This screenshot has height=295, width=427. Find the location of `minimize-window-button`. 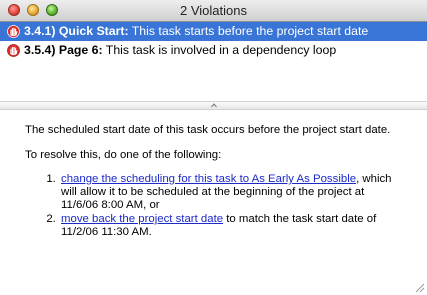

minimize-window-button is located at coordinates (33, 10).